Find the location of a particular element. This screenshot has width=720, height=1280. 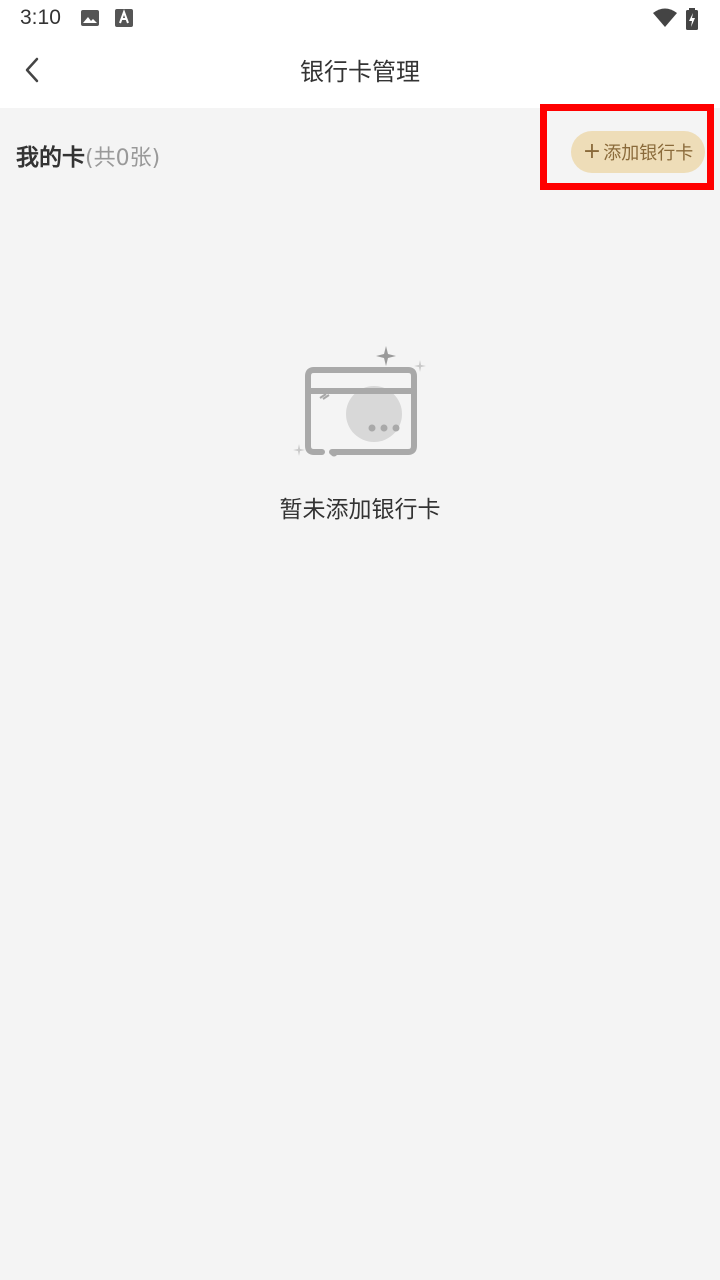

nav-bar: 银行卡管理 is located at coordinates (360, 72).